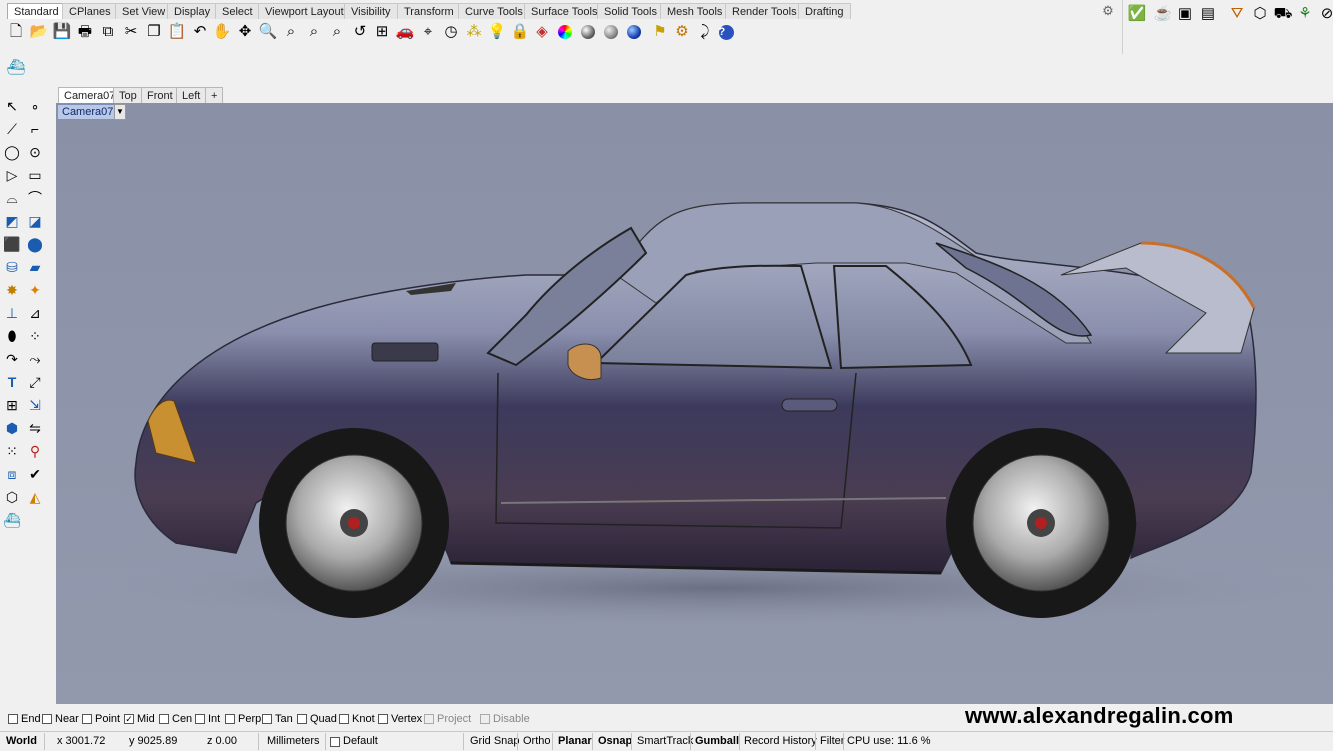  Describe the element at coordinates (35, 198) in the screenshot. I see `arc-icon: ⌒` at that location.